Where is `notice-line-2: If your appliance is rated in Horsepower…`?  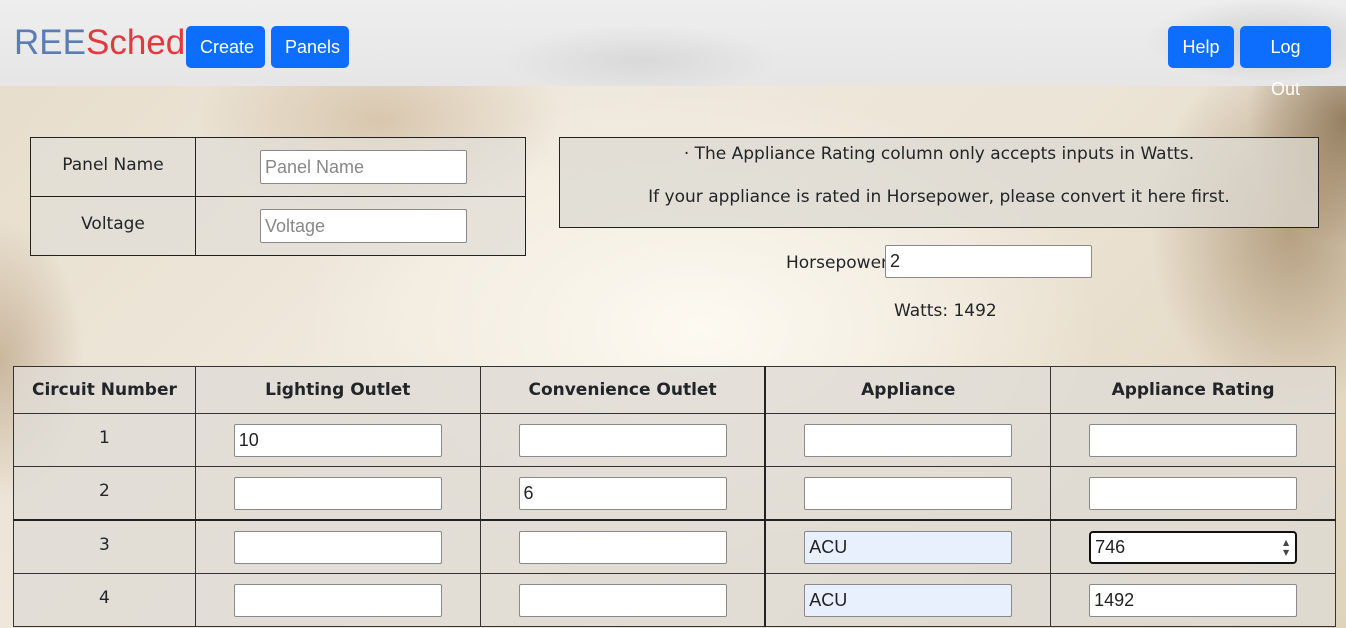
notice-line-2: If your appliance is rated in Horsepower… is located at coordinates (939, 197).